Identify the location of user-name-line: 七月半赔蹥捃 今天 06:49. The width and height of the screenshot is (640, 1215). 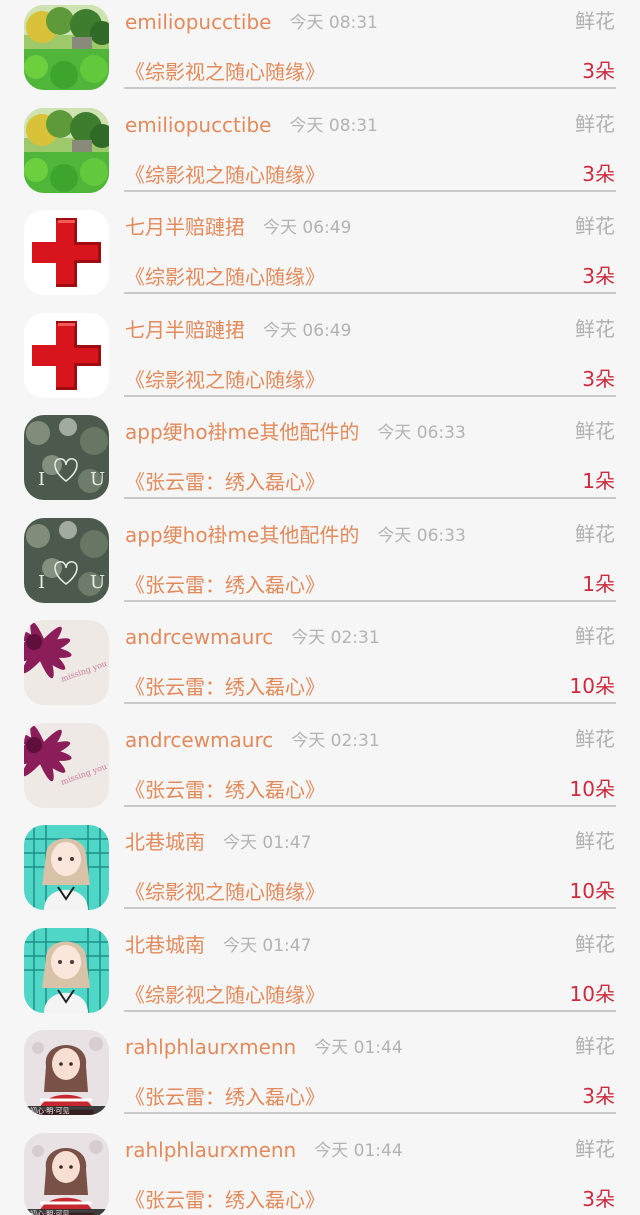
(238, 330).